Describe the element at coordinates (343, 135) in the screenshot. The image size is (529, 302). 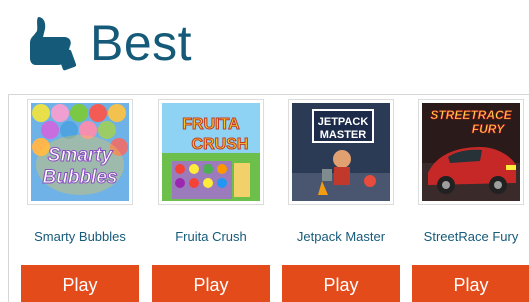
I see `thumb-text: MASTER` at that location.